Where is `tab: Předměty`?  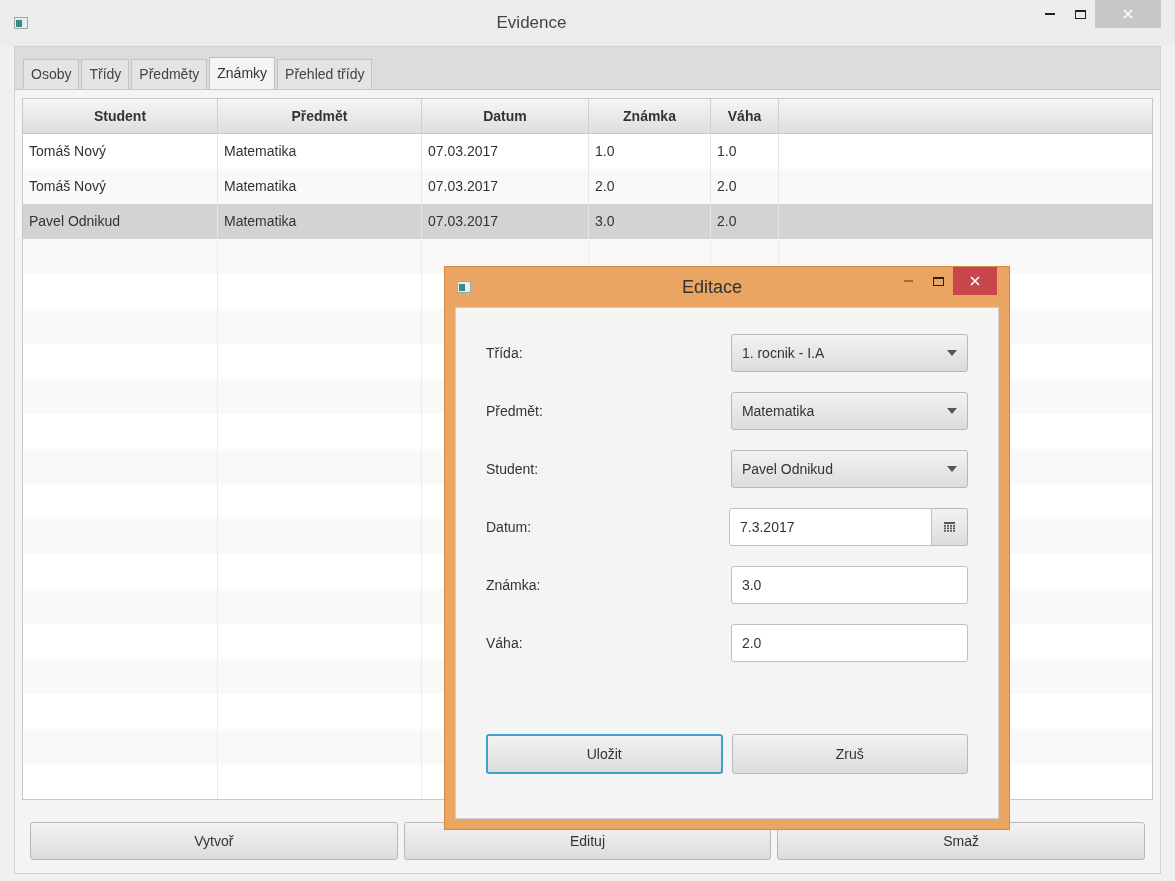
tab: Předměty is located at coordinates (169, 74).